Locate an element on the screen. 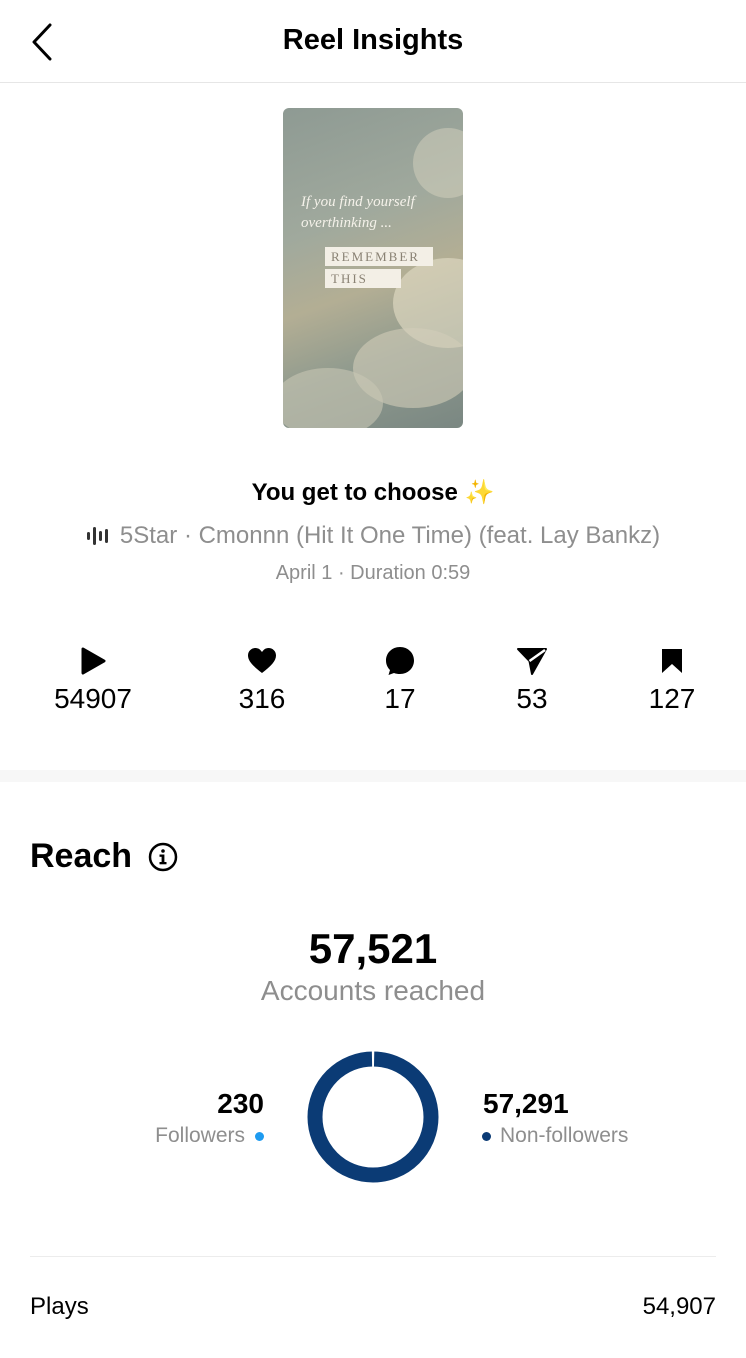  reach-donut-chart is located at coordinates (373, 1117).